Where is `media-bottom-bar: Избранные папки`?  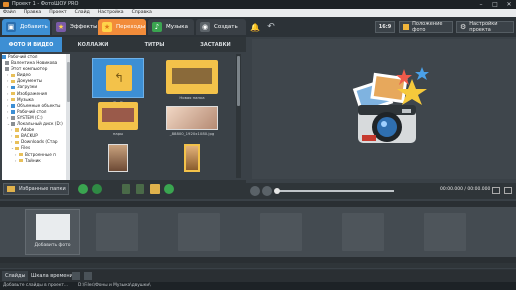 media-bottom-bar: Избранные папки is located at coordinates (123, 189).